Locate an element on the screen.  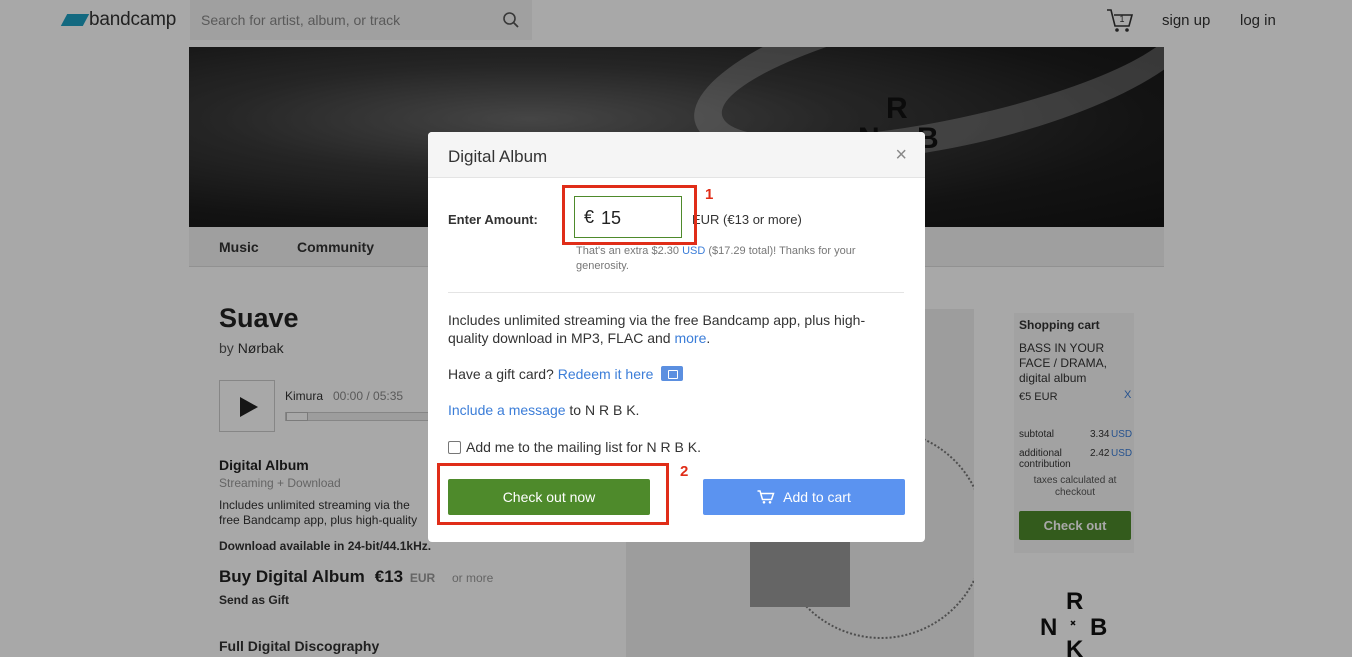
usd-currency-link: USD is located at coordinates (693, 251).